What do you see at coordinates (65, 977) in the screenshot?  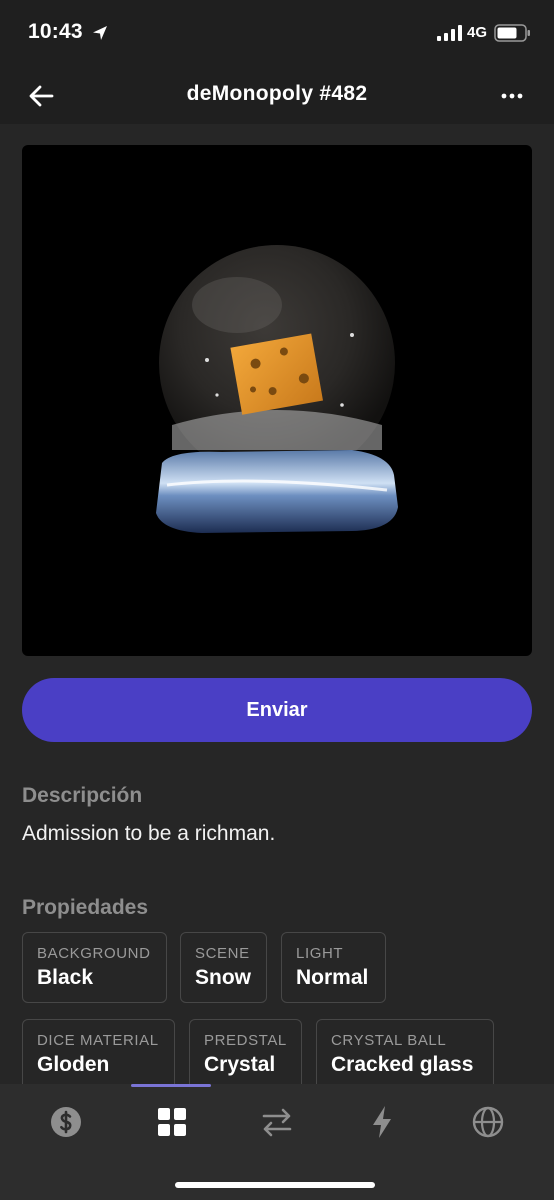 I see `property-value: Black` at bounding box center [65, 977].